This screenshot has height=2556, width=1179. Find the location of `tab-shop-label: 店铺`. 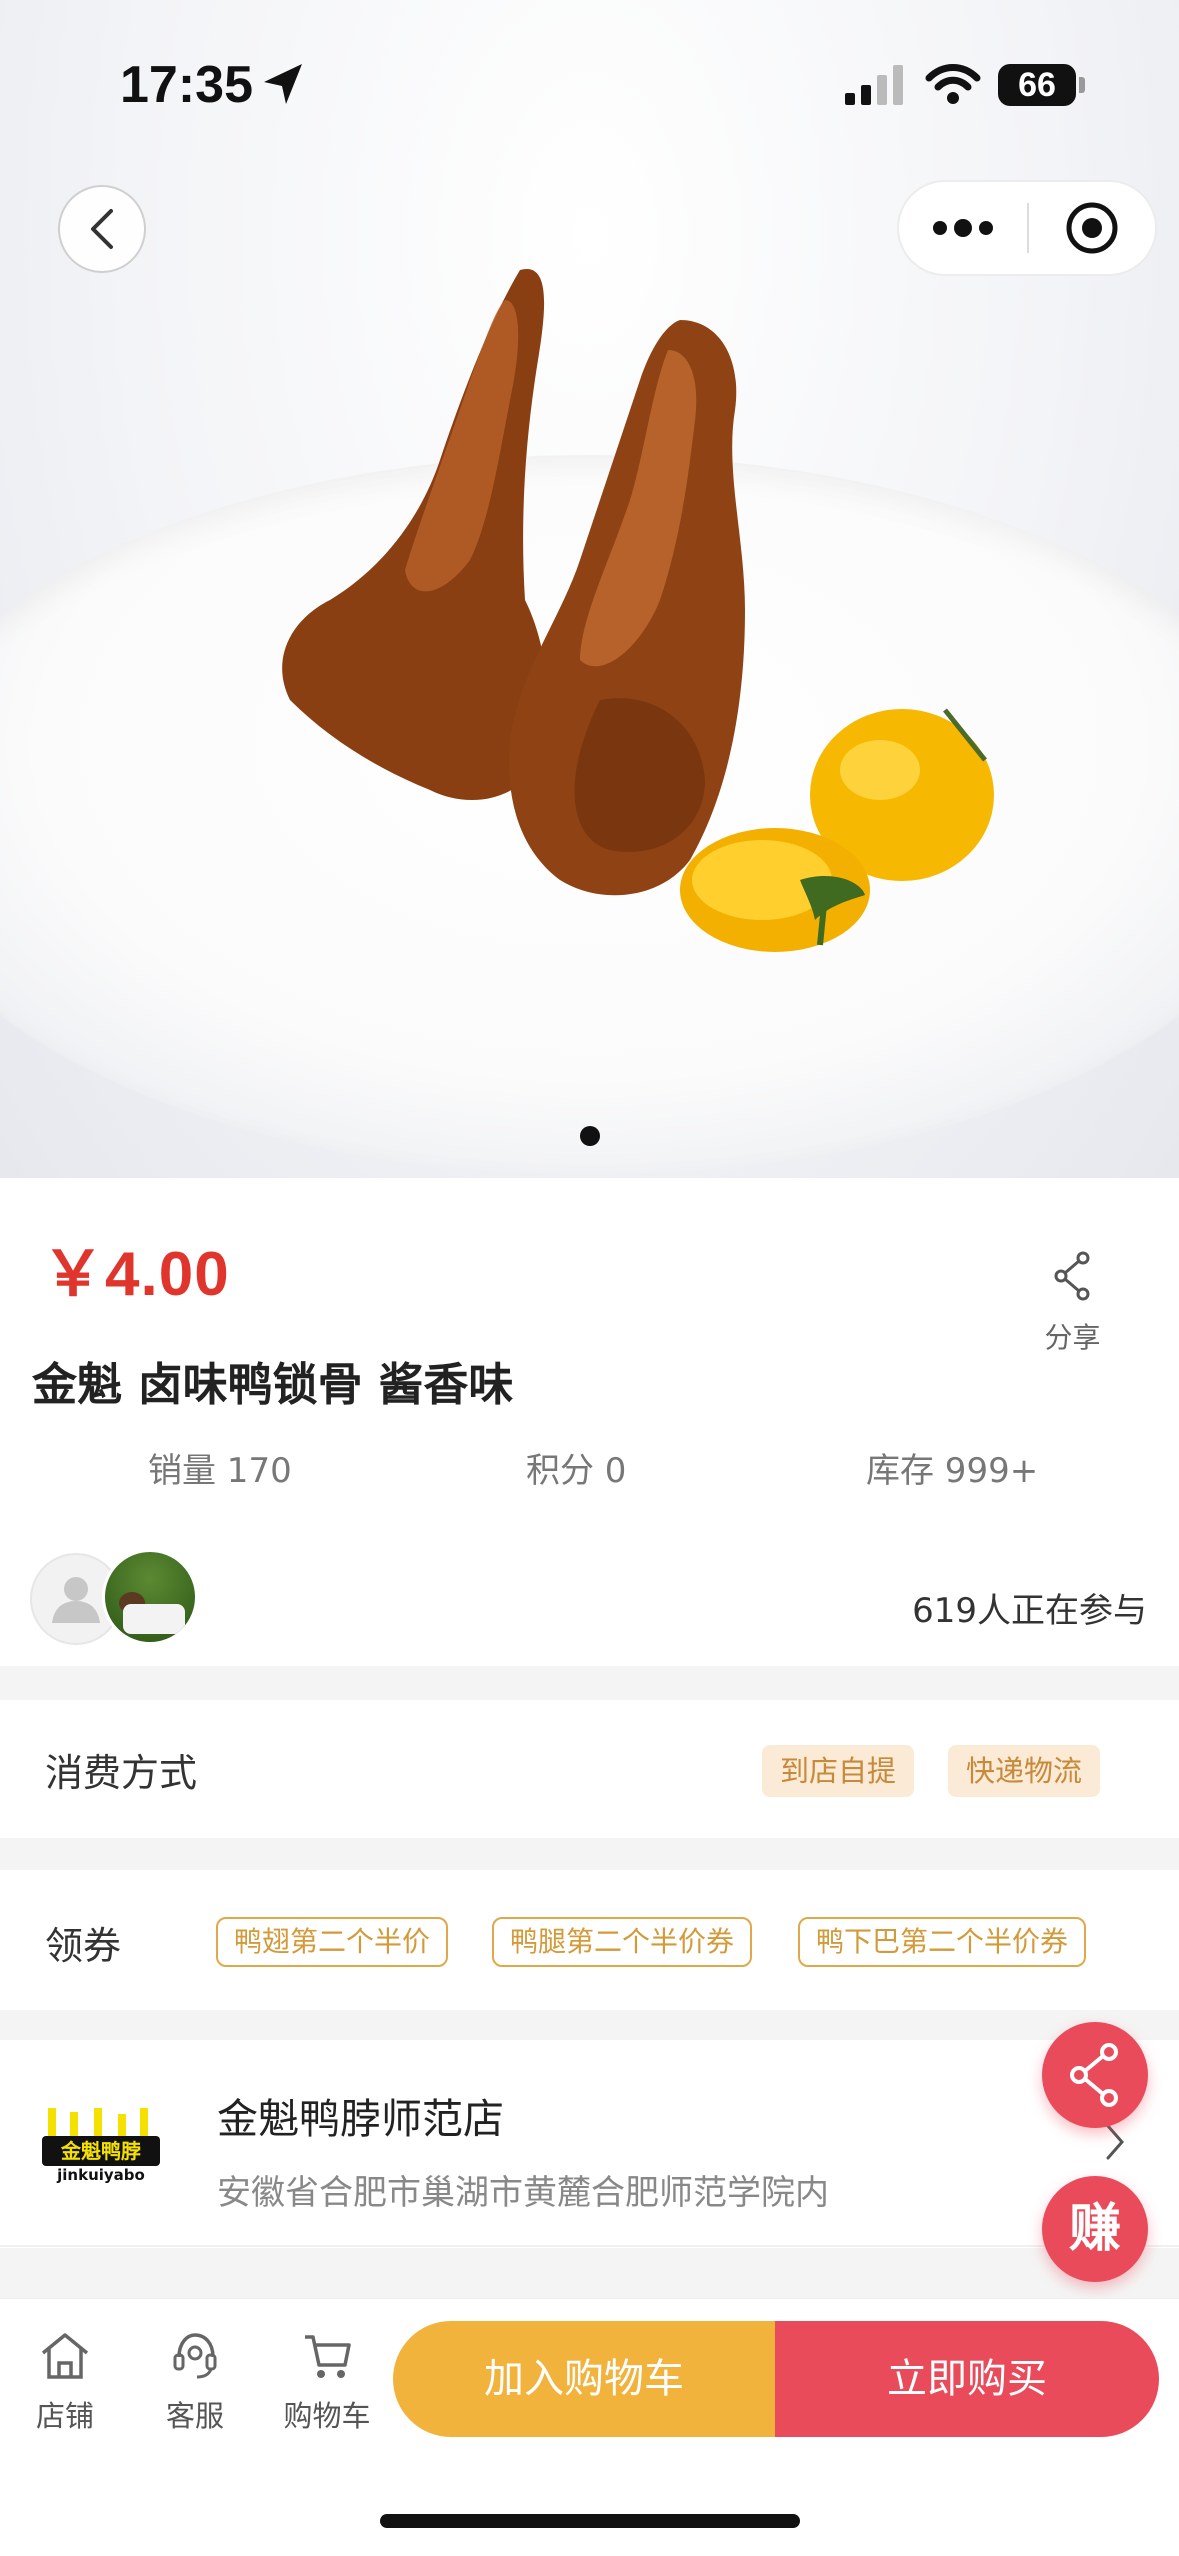

tab-shop-label: 店铺 is located at coordinates (64, 2416).